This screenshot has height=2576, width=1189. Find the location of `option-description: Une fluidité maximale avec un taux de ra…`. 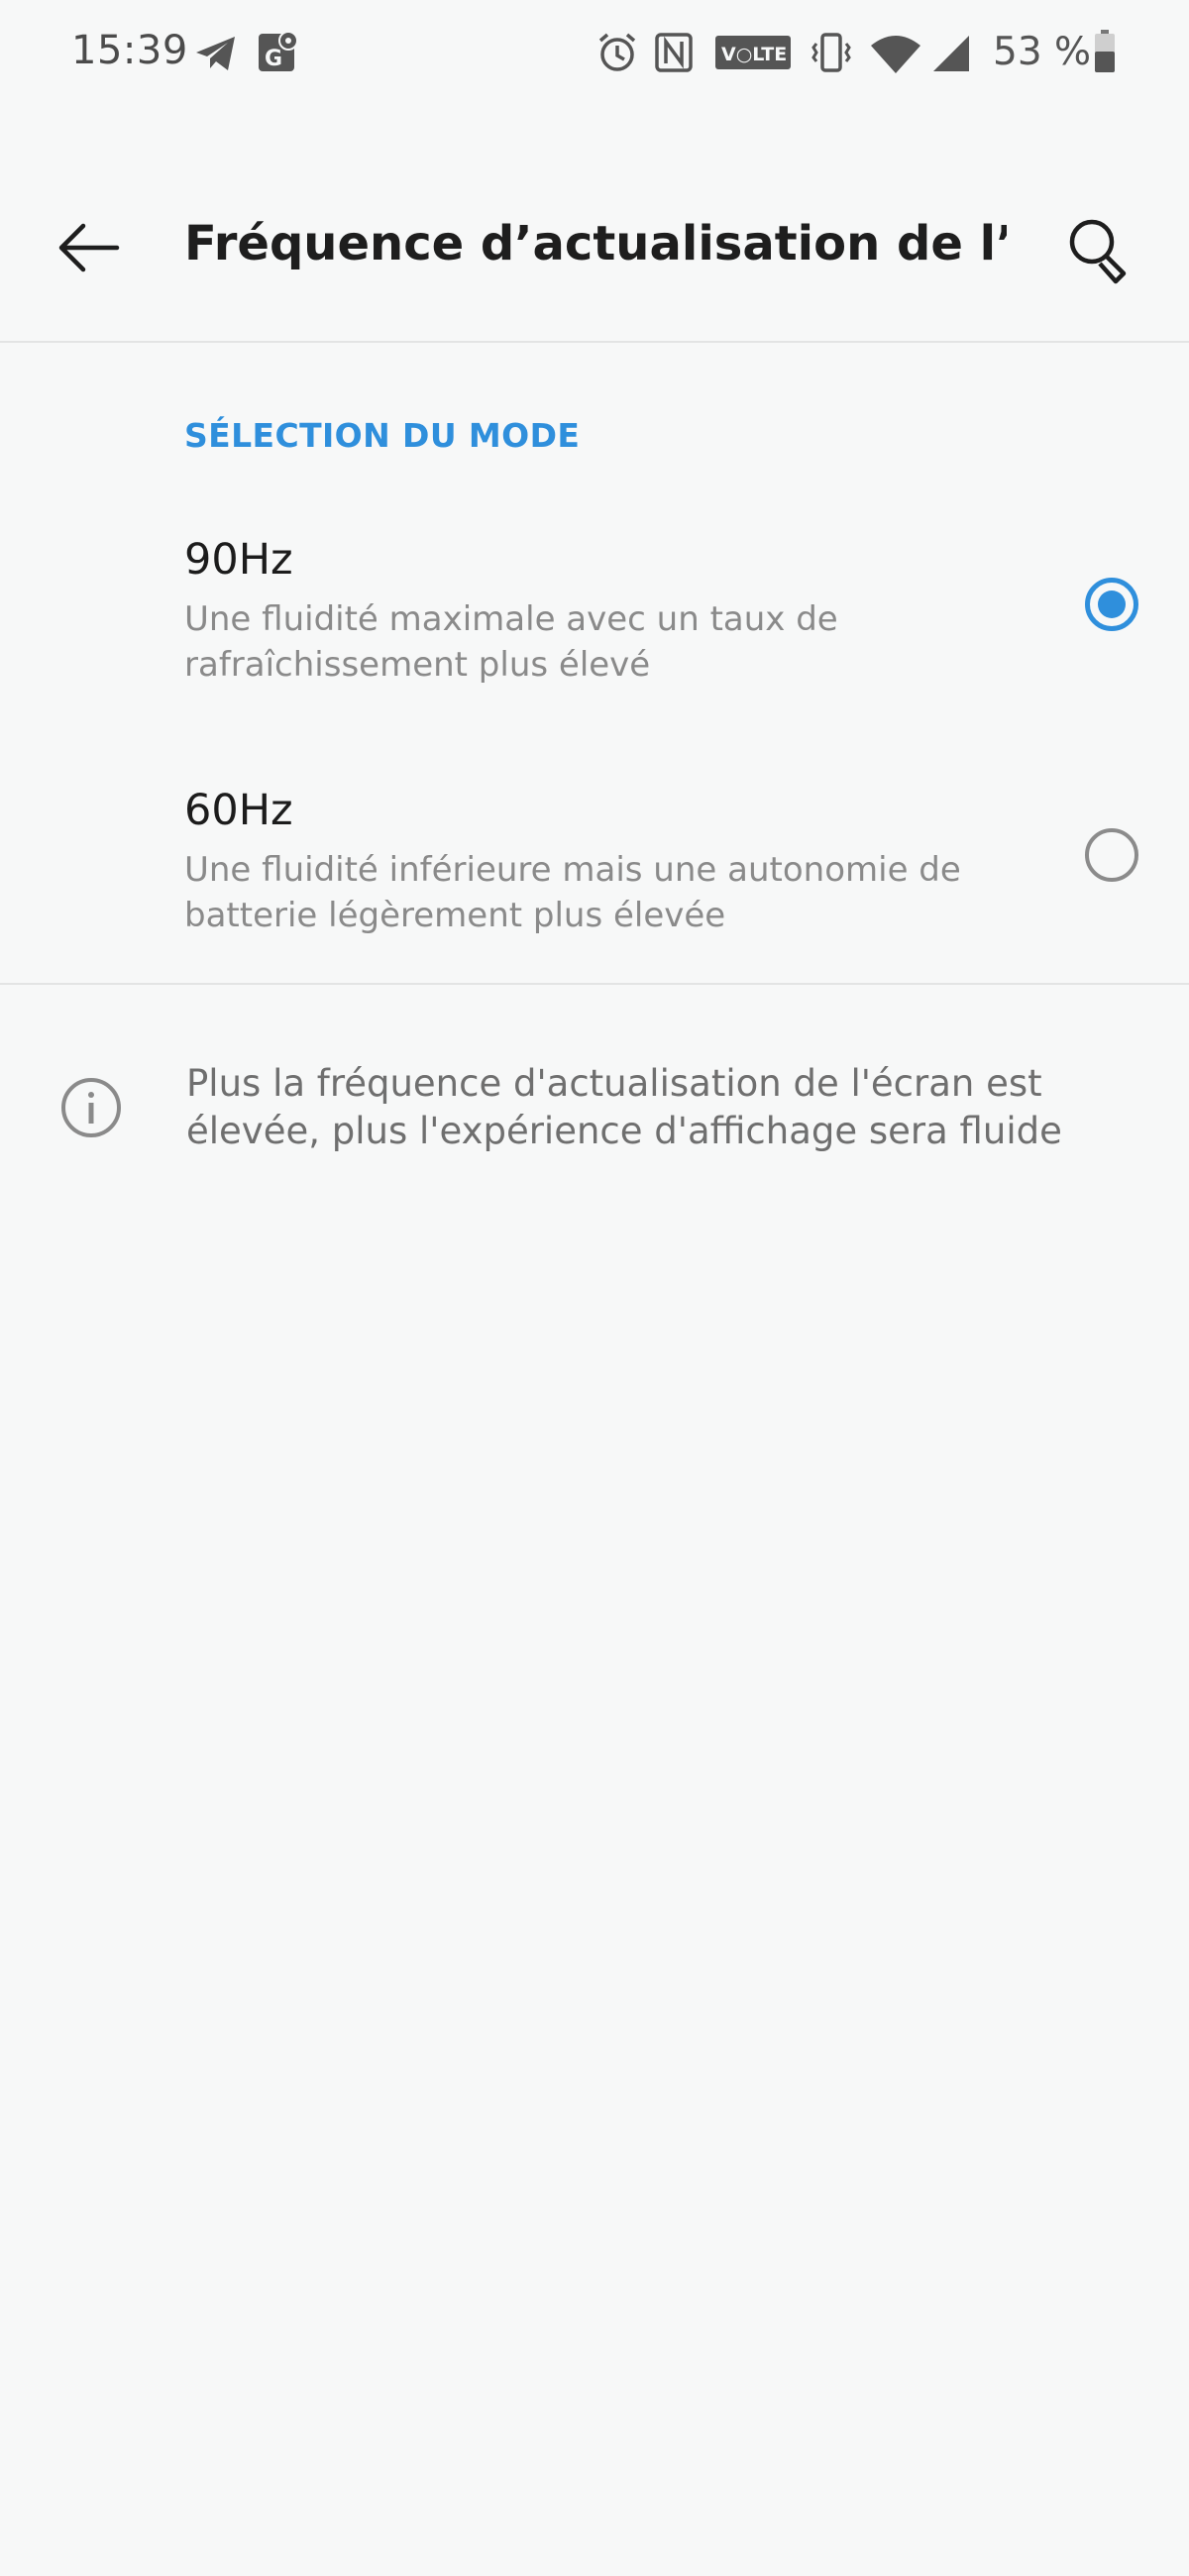

option-description: Une fluidité maximale avec un taux de ra… is located at coordinates (511, 642).